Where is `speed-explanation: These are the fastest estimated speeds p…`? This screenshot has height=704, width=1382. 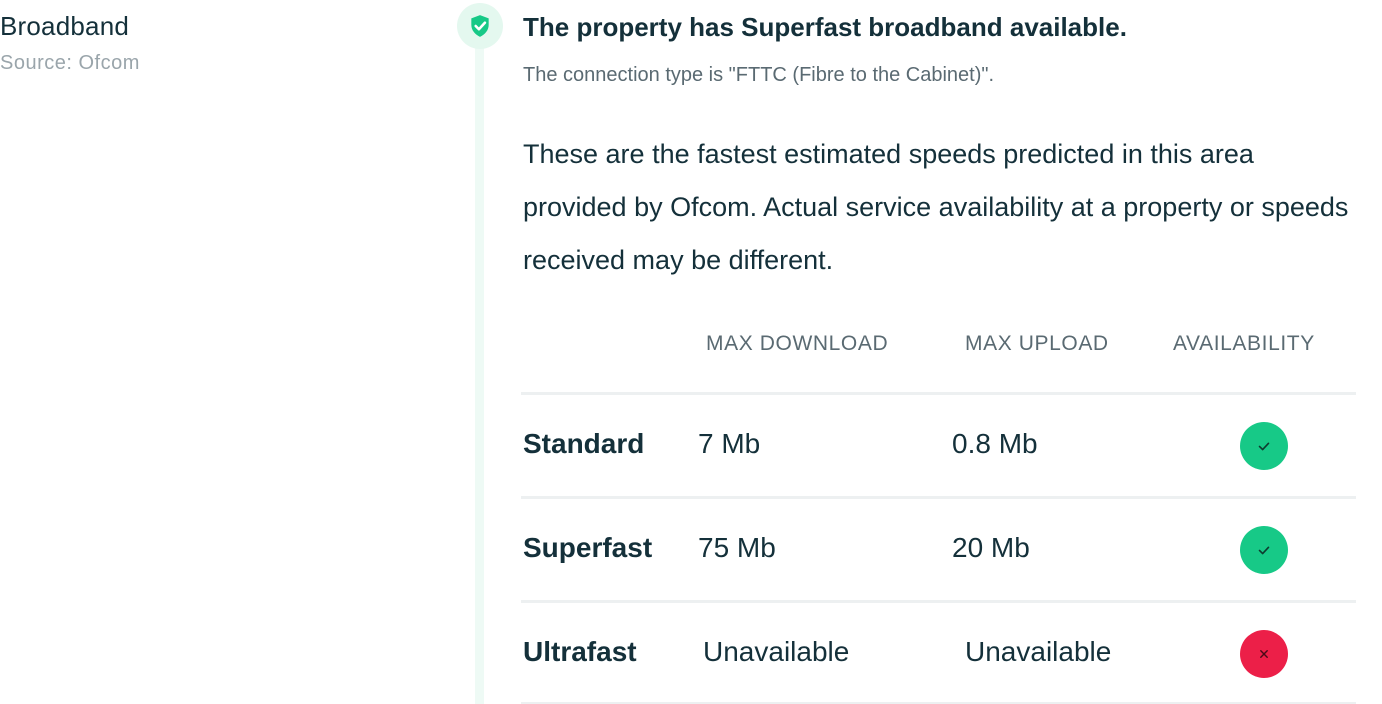
speed-explanation: These are the fastest estimated speeds p… is located at coordinates (936, 207).